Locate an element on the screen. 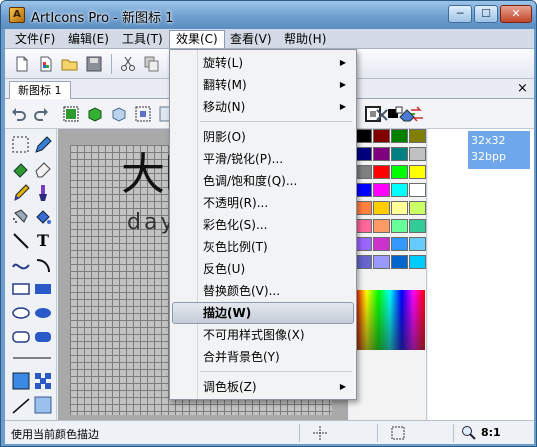 Image resolution: width=537 pixels, height=447 pixels. maximize-button: ☐ is located at coordinates (486, 14).